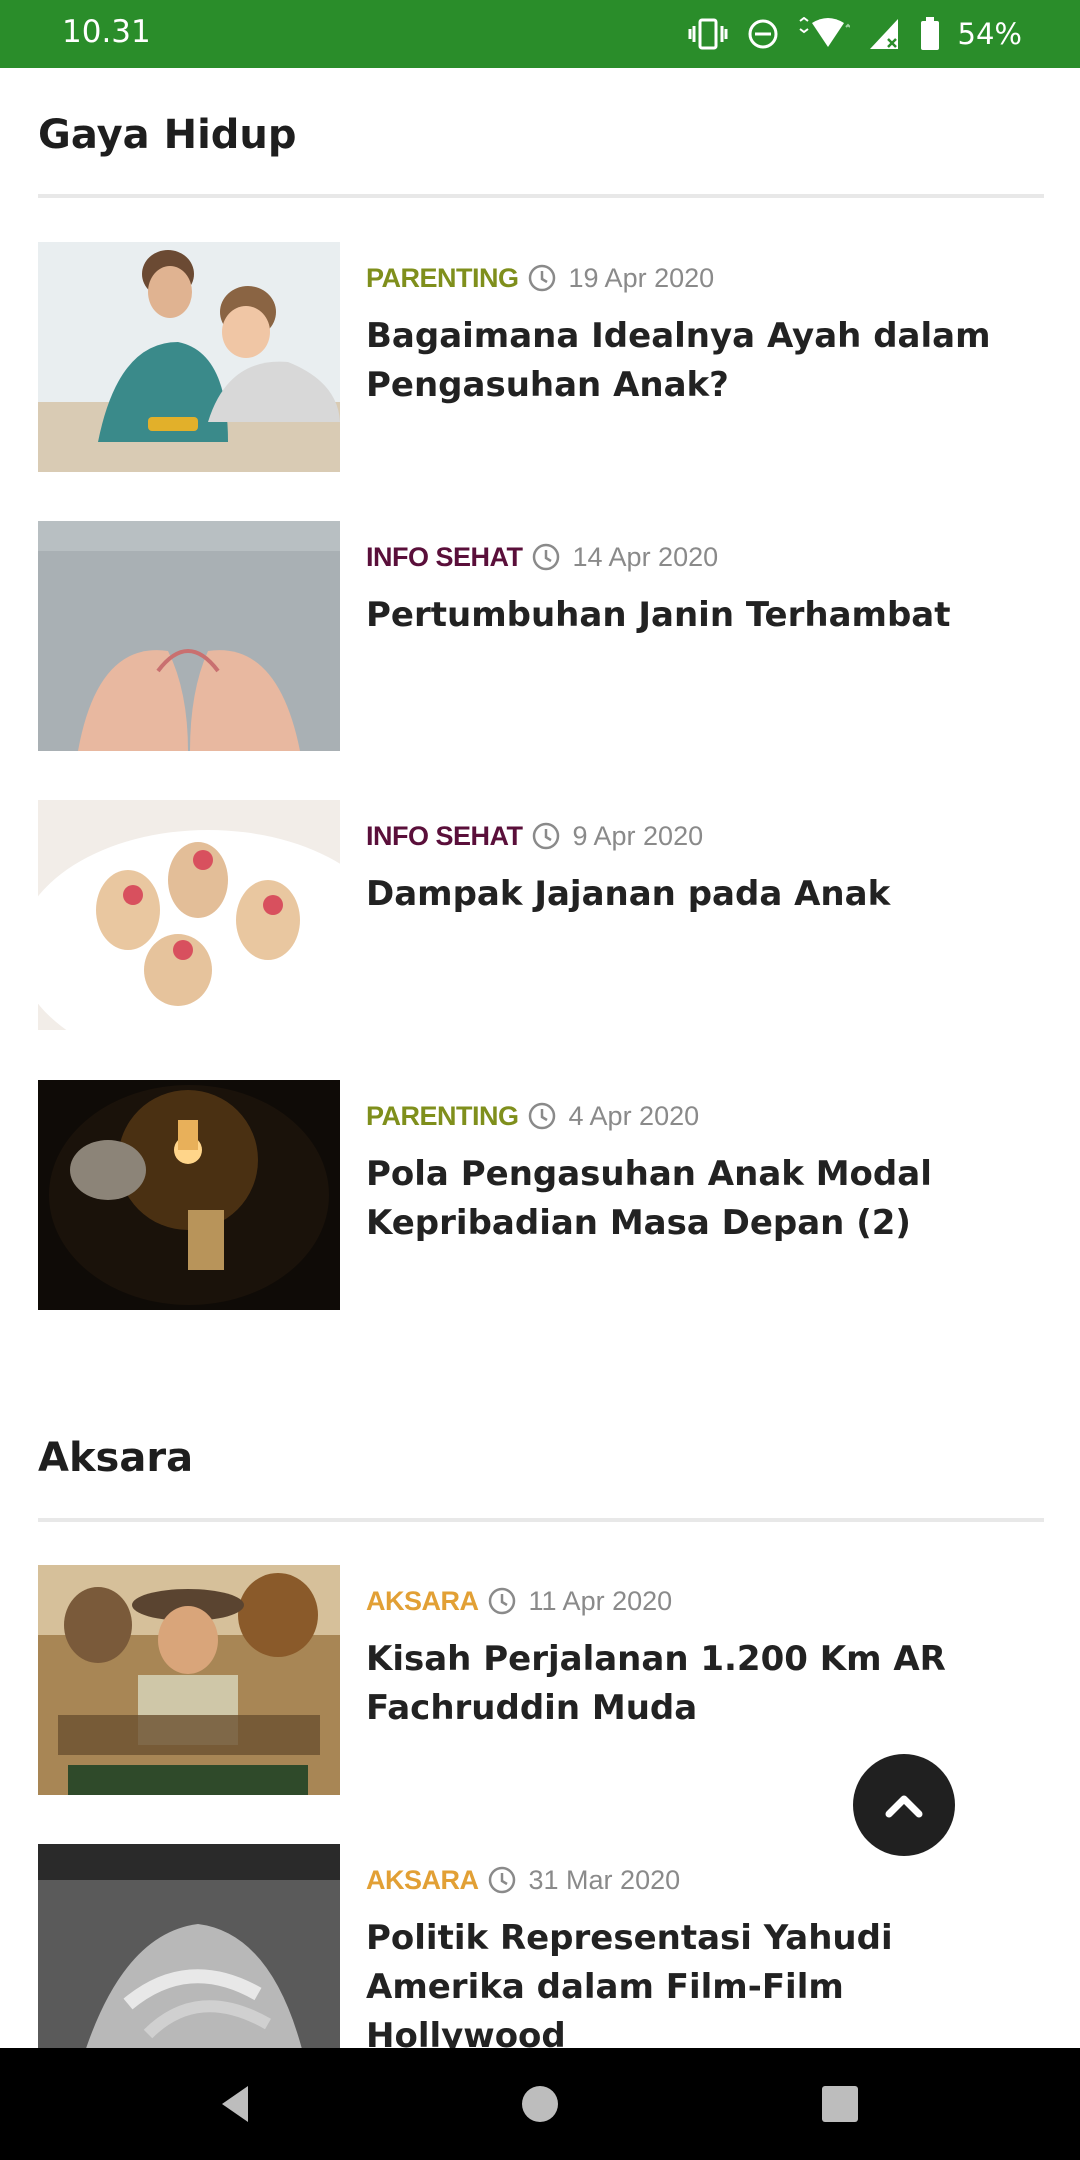 Image resolution: width=1080 pixels, height=2160 pixels. What do you see at coordinates (708, 34) in the screenshot?
I see `vibrate-icon` at bounding box center [708, 34].